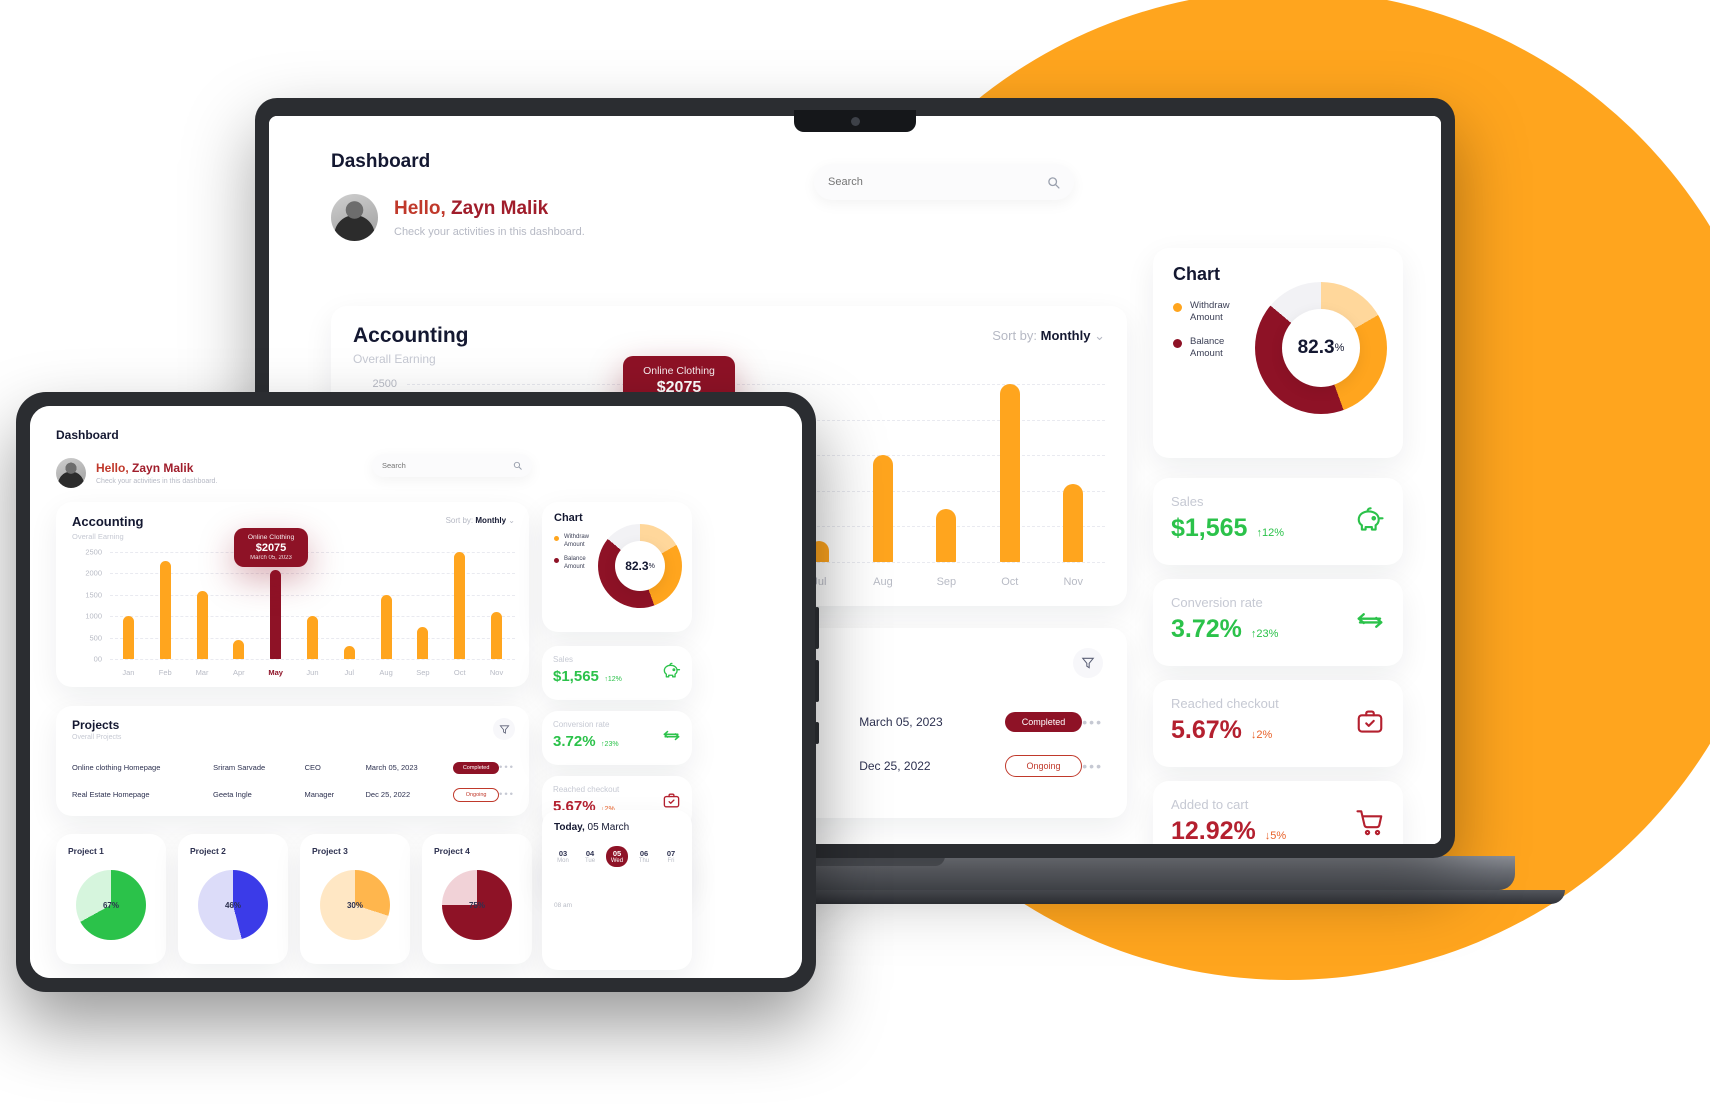 Image resolution: width=1710 pixels, height=1104 pixels. I want to click on calendar-day-active: 05 Wed, so click(617, 856).